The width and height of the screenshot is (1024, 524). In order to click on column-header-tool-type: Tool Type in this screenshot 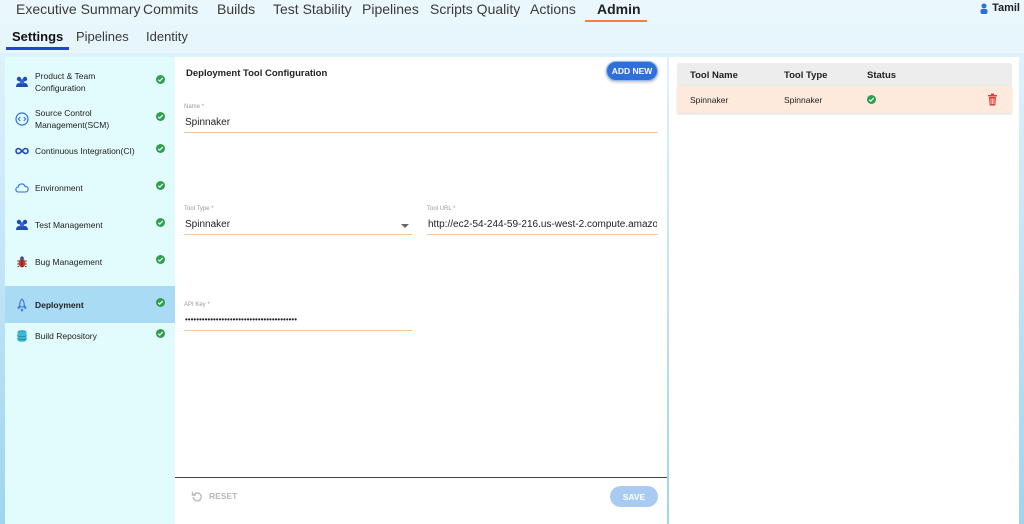, I will do `click(806, 75)`.